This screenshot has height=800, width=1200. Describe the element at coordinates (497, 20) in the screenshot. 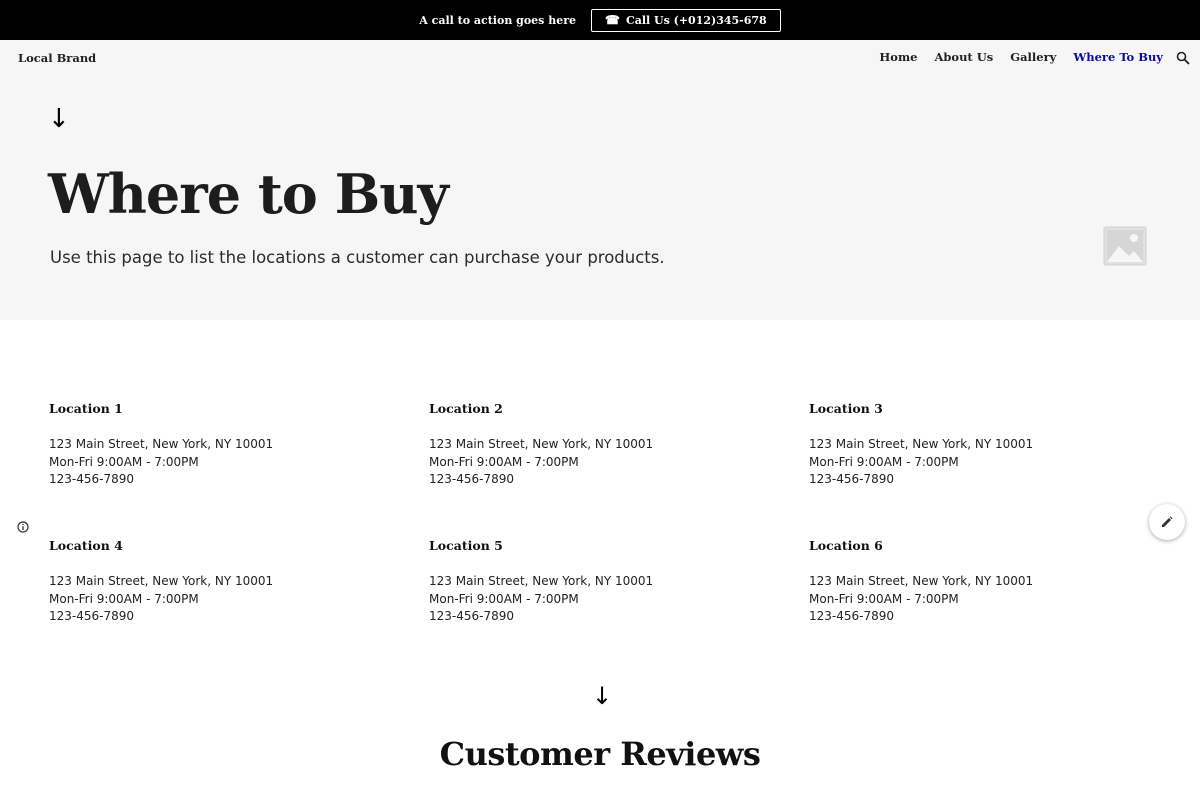

I see `cta-text: A call to action goes here` at that location.